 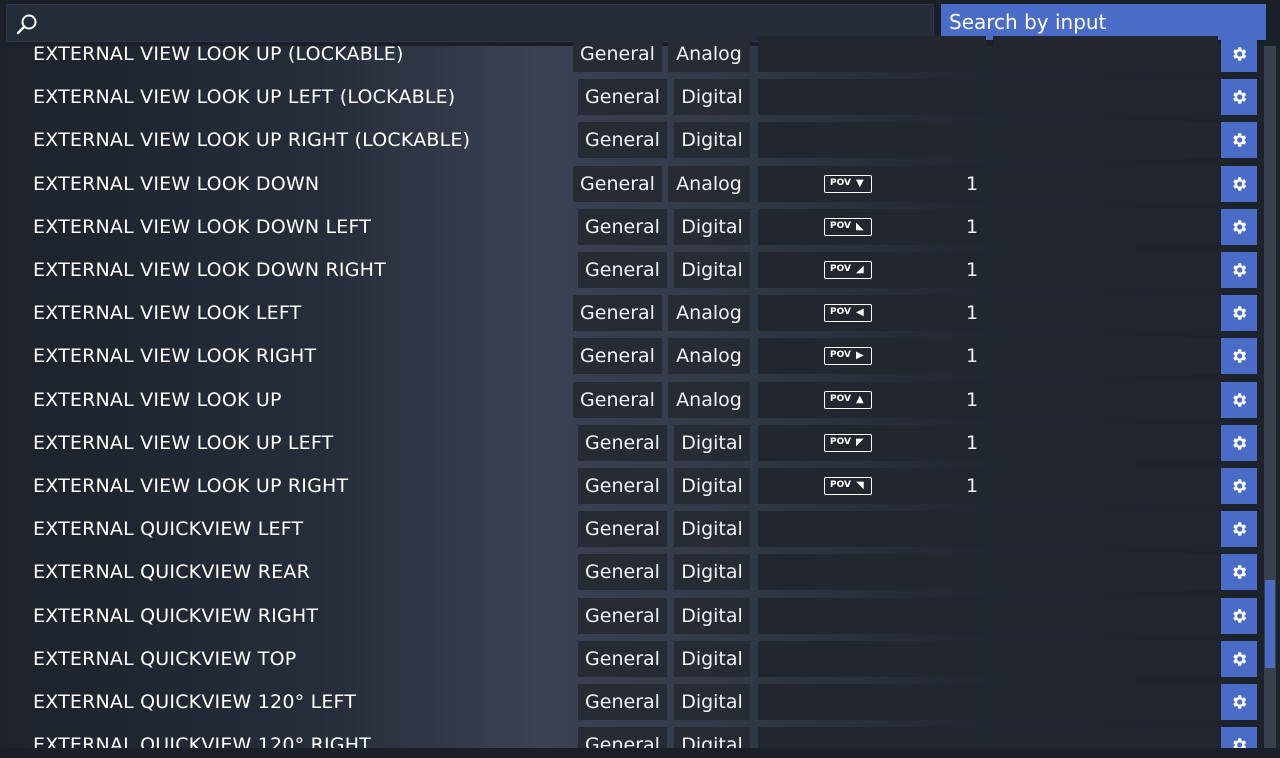 What do you see at coordinates (872, 486) in the screenshot?
I see `primary-binding-slot: POV ◥ 1` at bounding box center [872, 486].